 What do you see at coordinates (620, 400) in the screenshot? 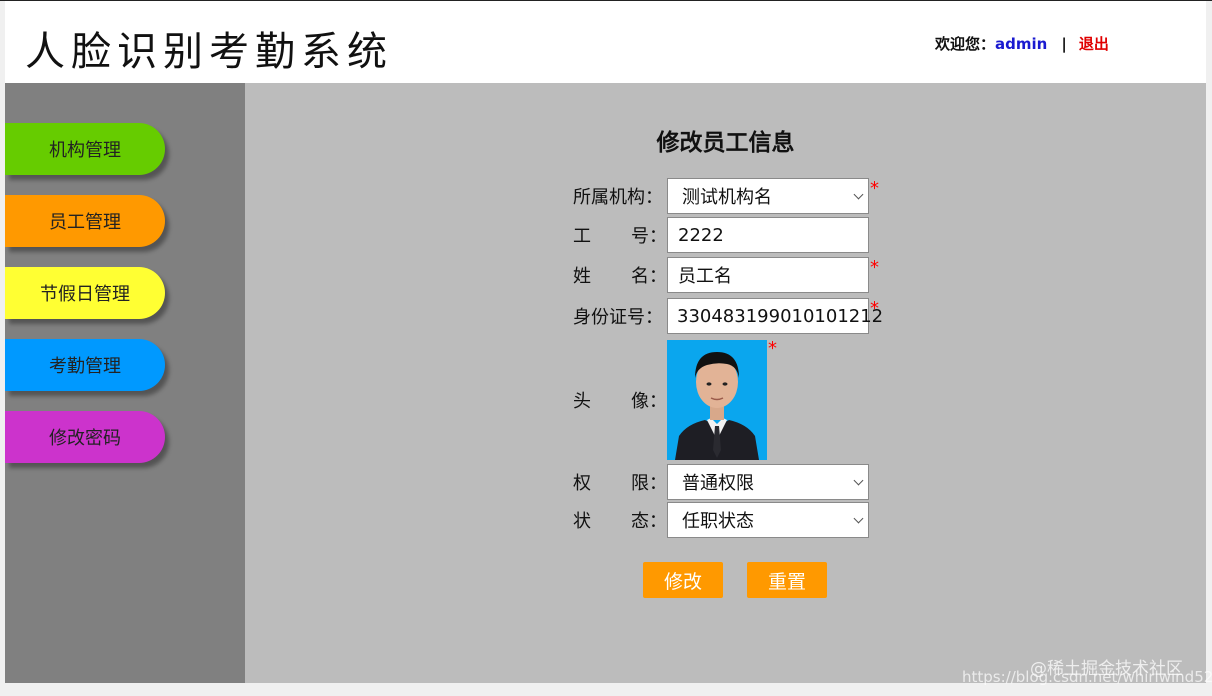
I see `avatar-label: 头 像：` at bounding box center [620, 400].